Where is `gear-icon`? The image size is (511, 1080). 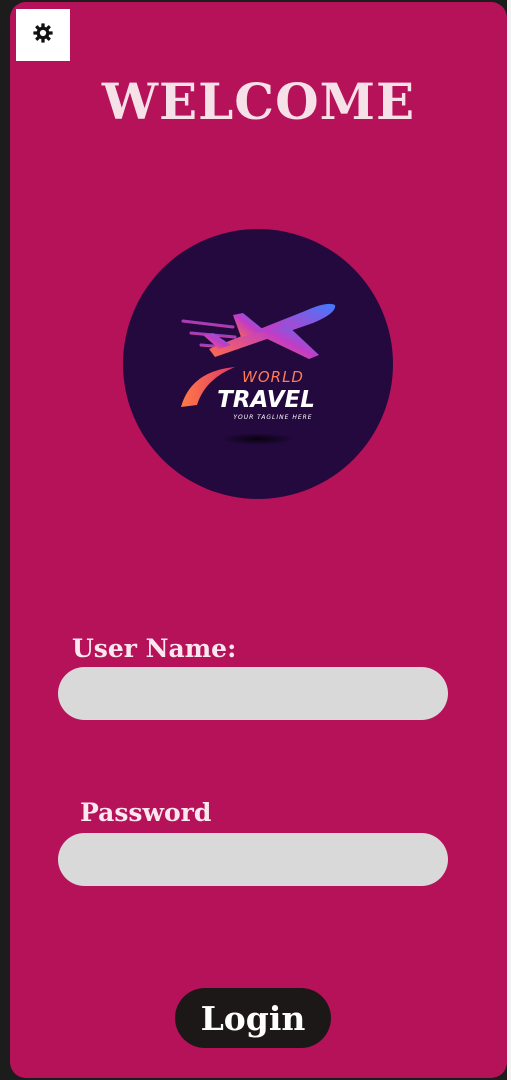 gear-icon is located at coordinates (43, 35).